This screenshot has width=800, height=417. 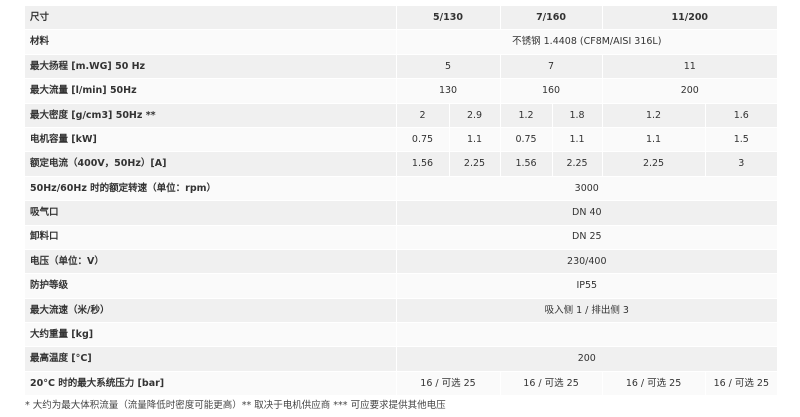 I want to click on row-label: 最大扬程 [m.WG] 50 Hz, so click(x=210, y=67).